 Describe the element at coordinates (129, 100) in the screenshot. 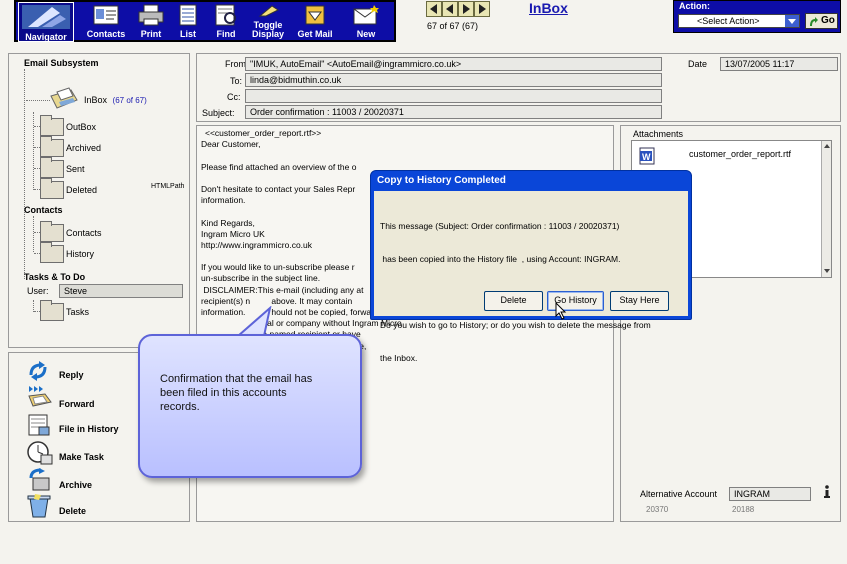

I see `inbox-count: (67 of 67)` at that location.